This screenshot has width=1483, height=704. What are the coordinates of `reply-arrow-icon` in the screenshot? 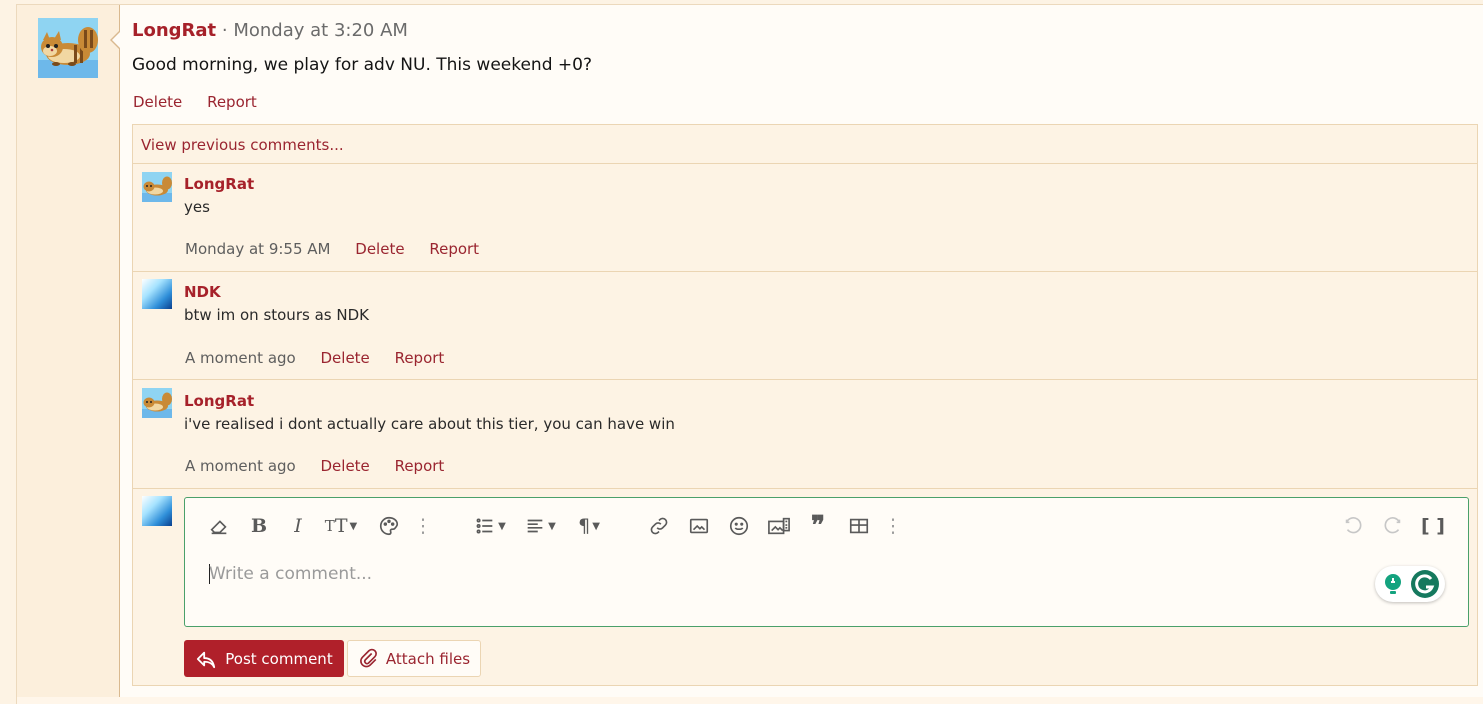 It's located at (206, 659).